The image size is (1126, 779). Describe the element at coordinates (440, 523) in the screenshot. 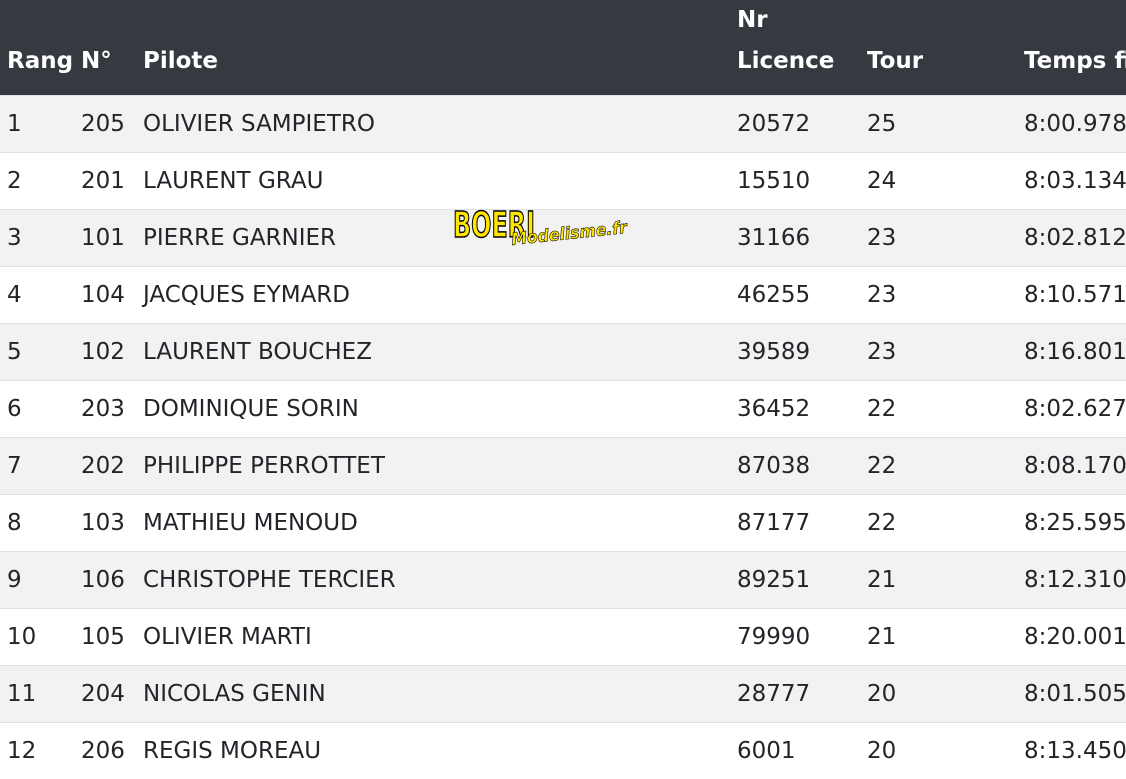

I see `cell-pilote: MATHIEU MENOUD` at that location.